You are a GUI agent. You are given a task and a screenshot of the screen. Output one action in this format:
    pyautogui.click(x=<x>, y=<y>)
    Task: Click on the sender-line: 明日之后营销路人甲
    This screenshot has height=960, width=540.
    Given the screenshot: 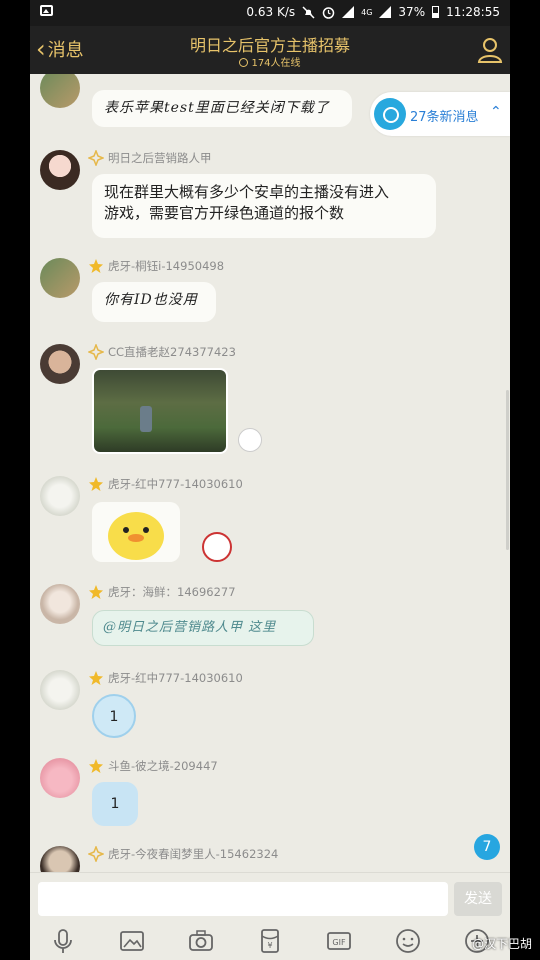 What is the action you would take?
    pyautogui.click(x=150, y=158)
    